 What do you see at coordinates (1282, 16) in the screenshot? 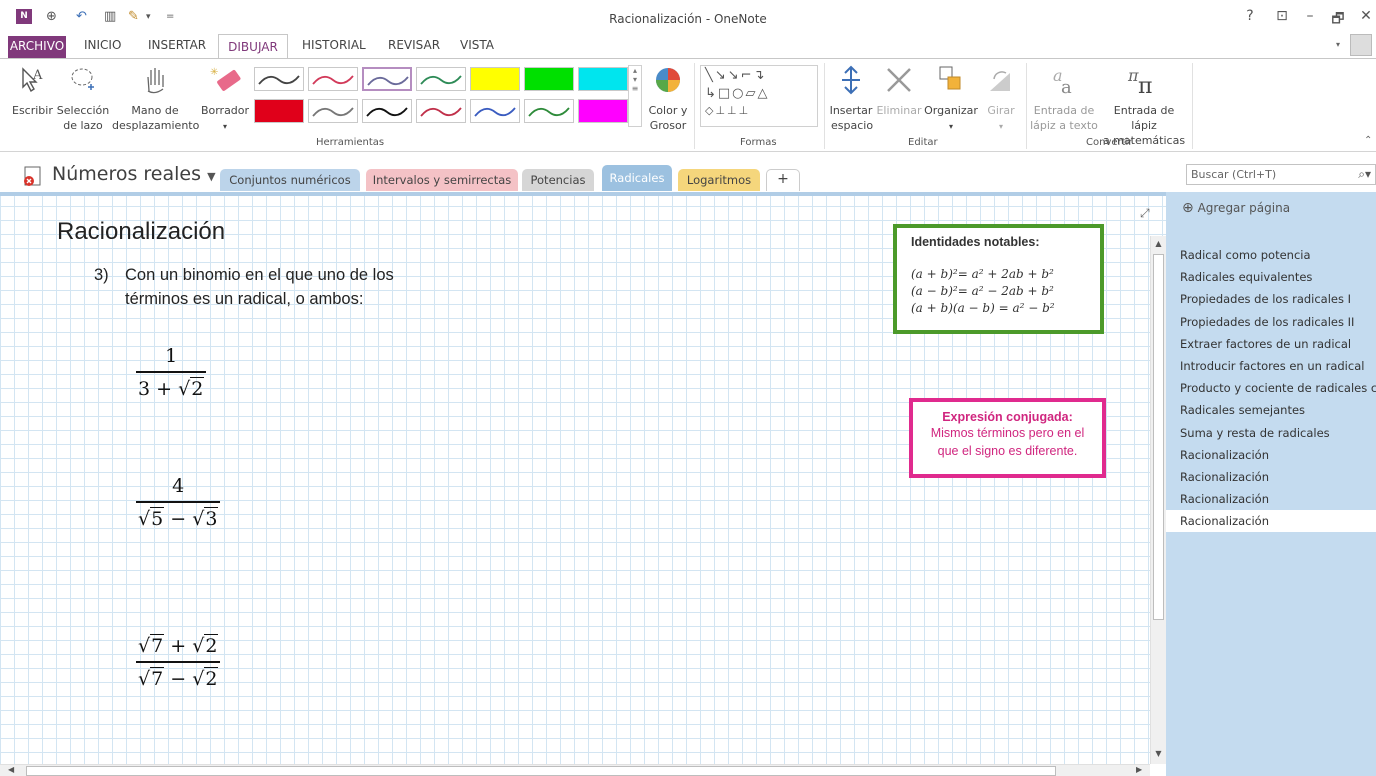
I see `ribbon-display-icon: ⊡` at bounding box center [1282, 16].